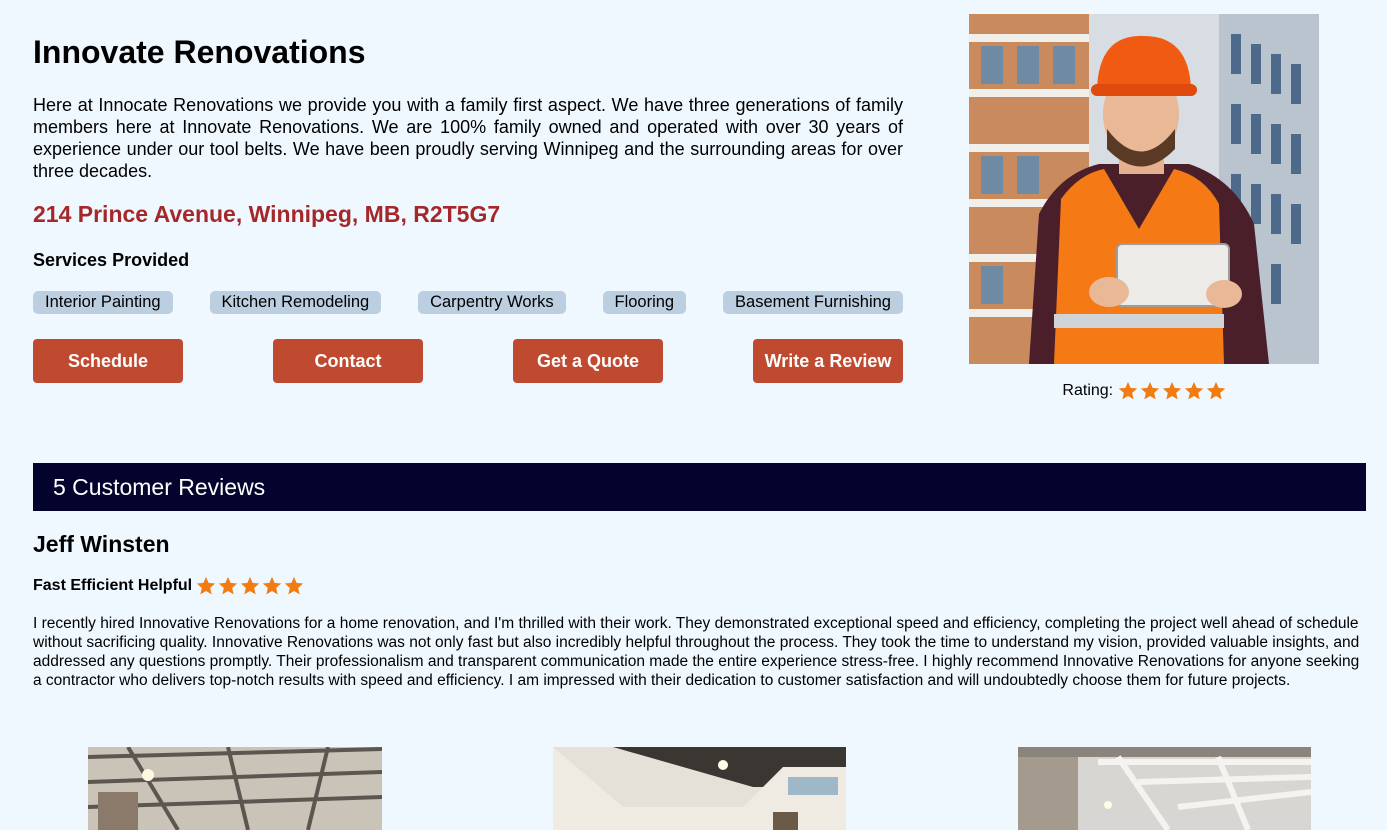  What do you see at coordinates (644, 302) in the screenshot?
I see `service-tag: Flooring` at bounding box center [644, 302].